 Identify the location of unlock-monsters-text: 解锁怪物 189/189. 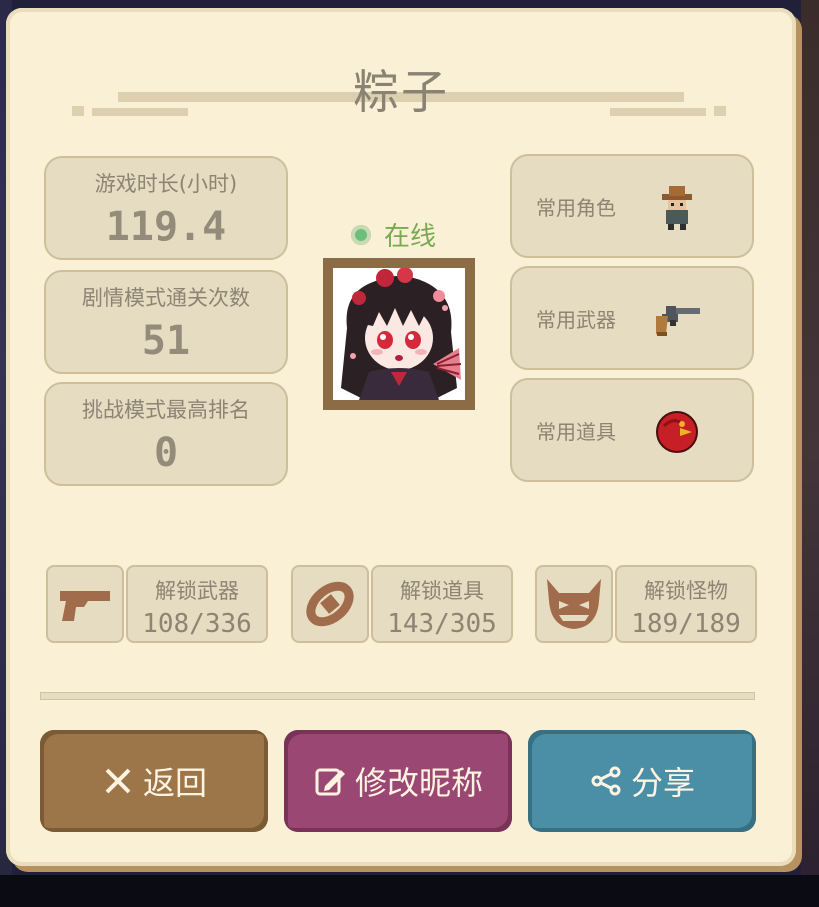
(686, 604).